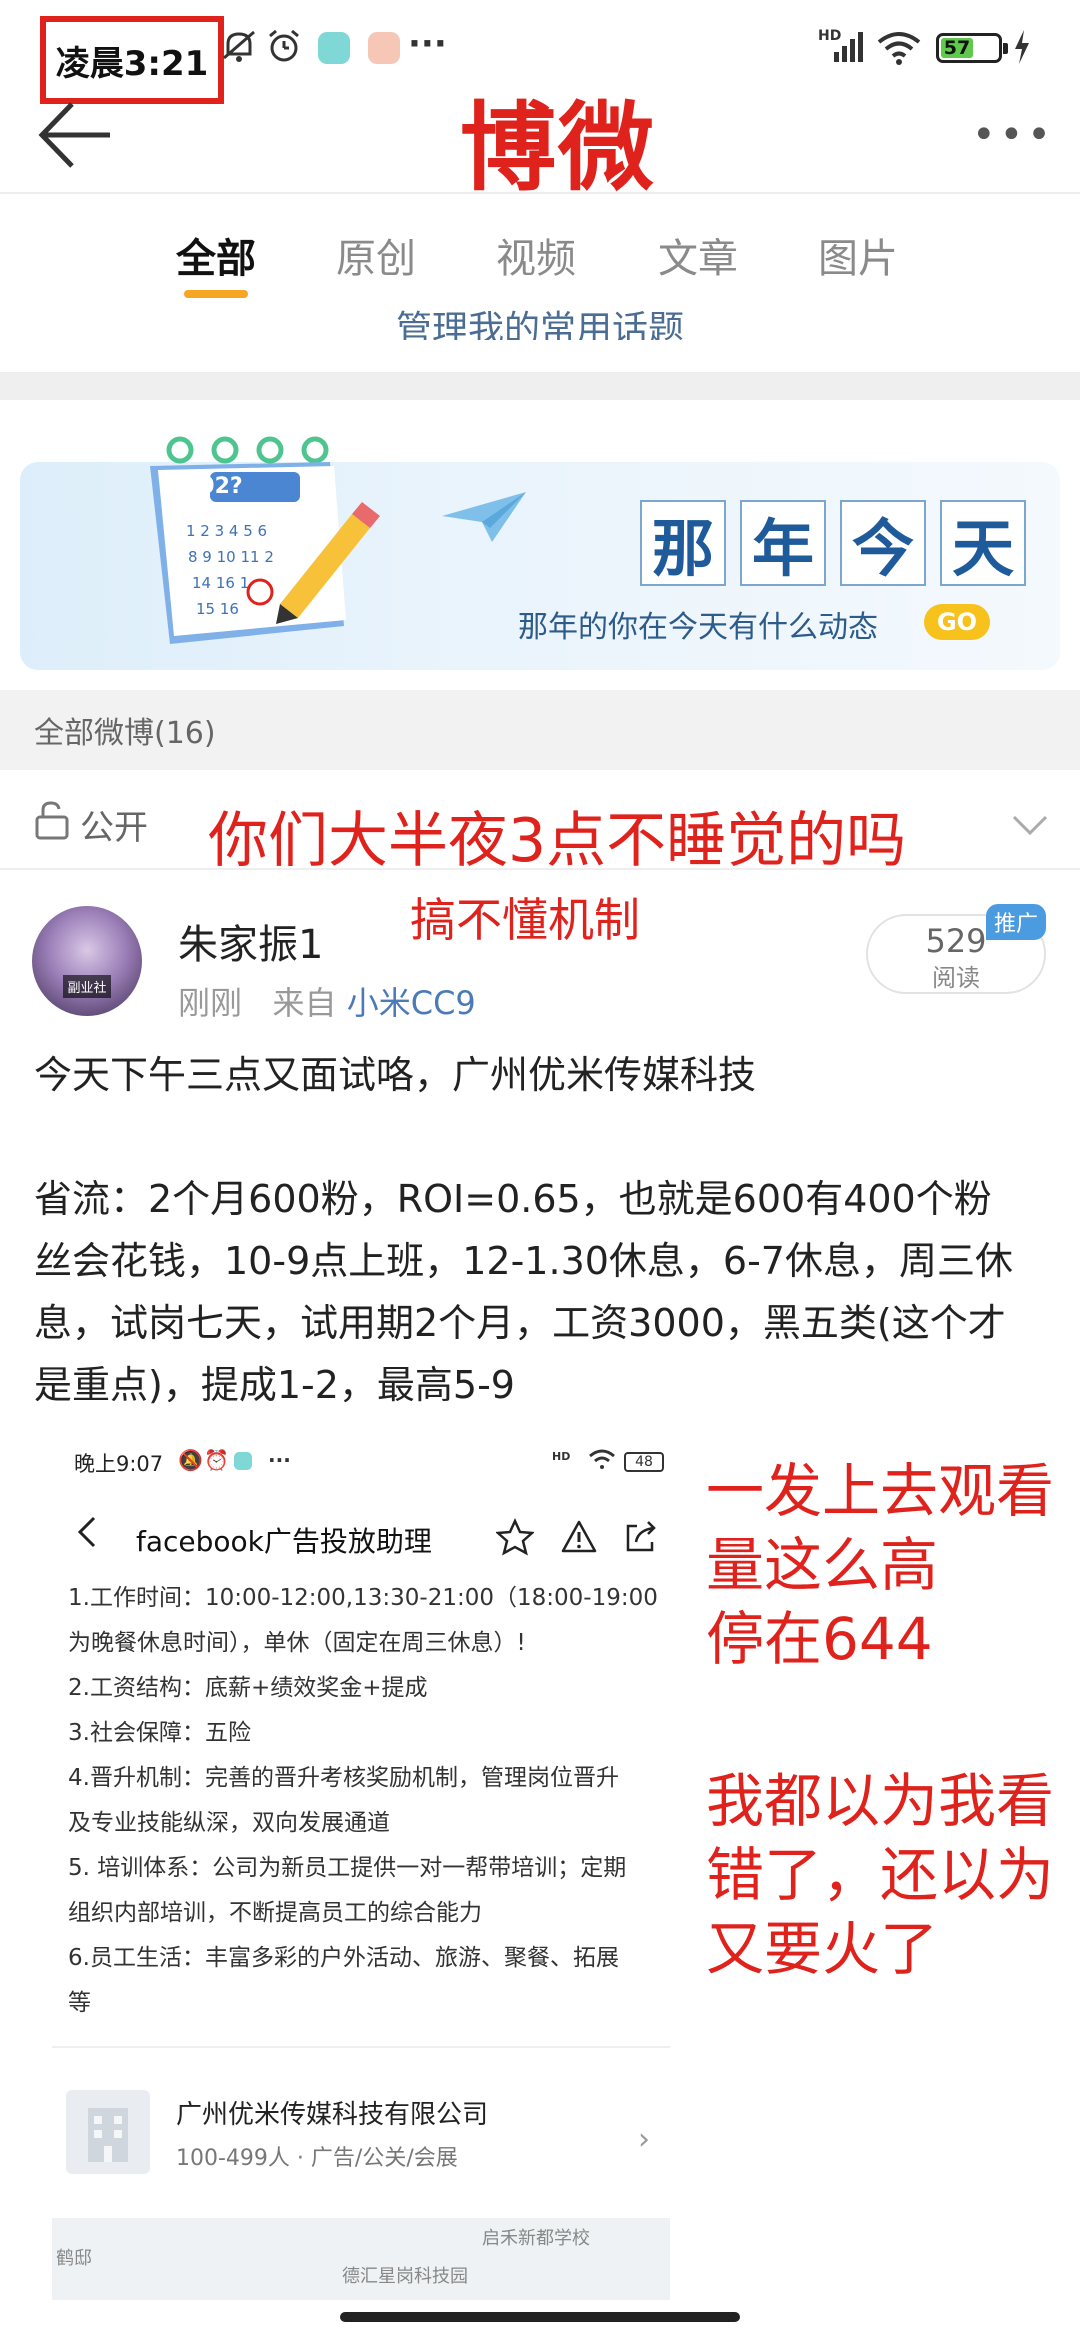 The height and width of the screenshot is (2340, 1080). What do you see at coordinates (284, 1541) in the screenshot?
I see `job-title: facebook广告投放助理` at bounding box center [284, 1541].